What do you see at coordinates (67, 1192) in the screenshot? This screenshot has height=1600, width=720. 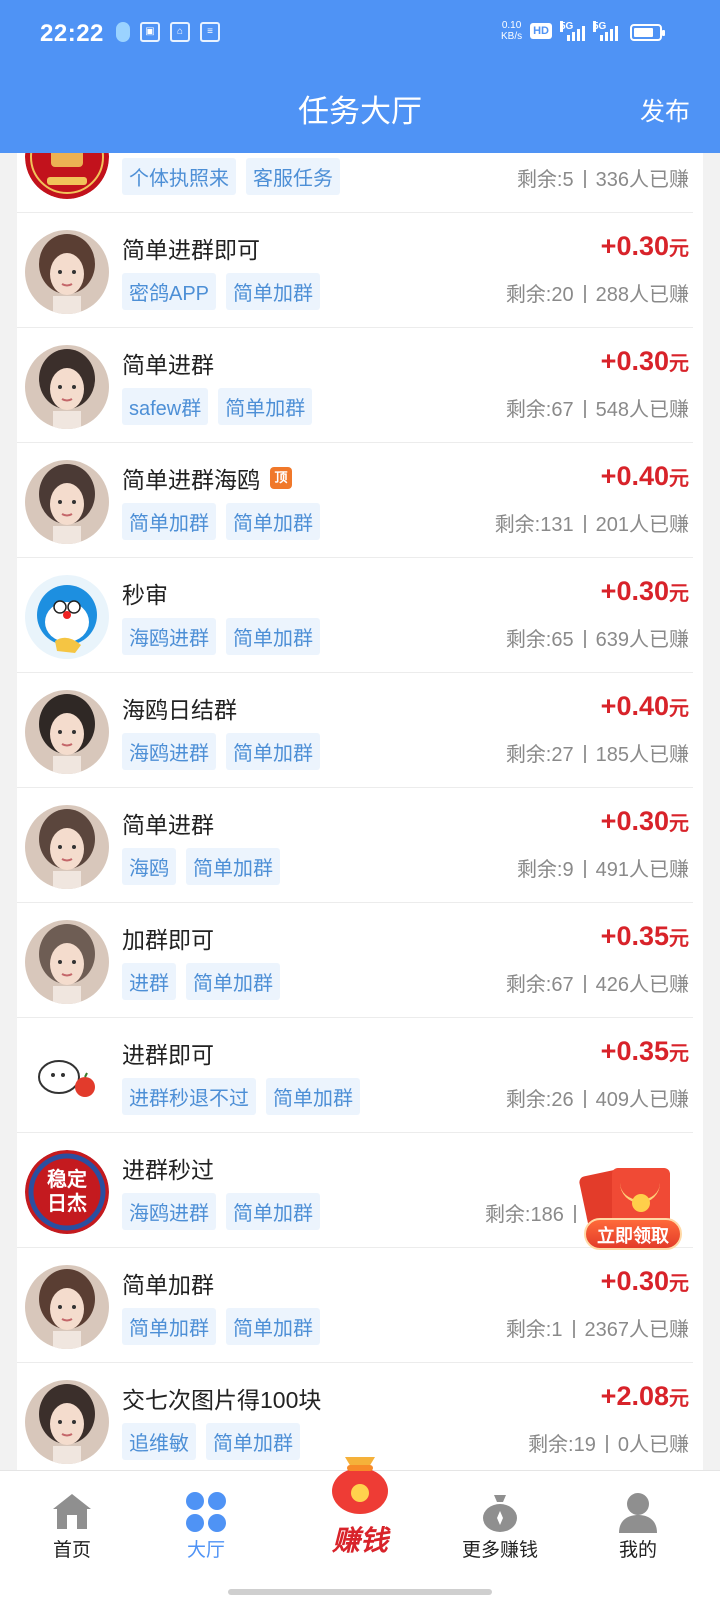 I see `avatar-stamp-text: 稳定日杰` at bounding box center [67, 1192].